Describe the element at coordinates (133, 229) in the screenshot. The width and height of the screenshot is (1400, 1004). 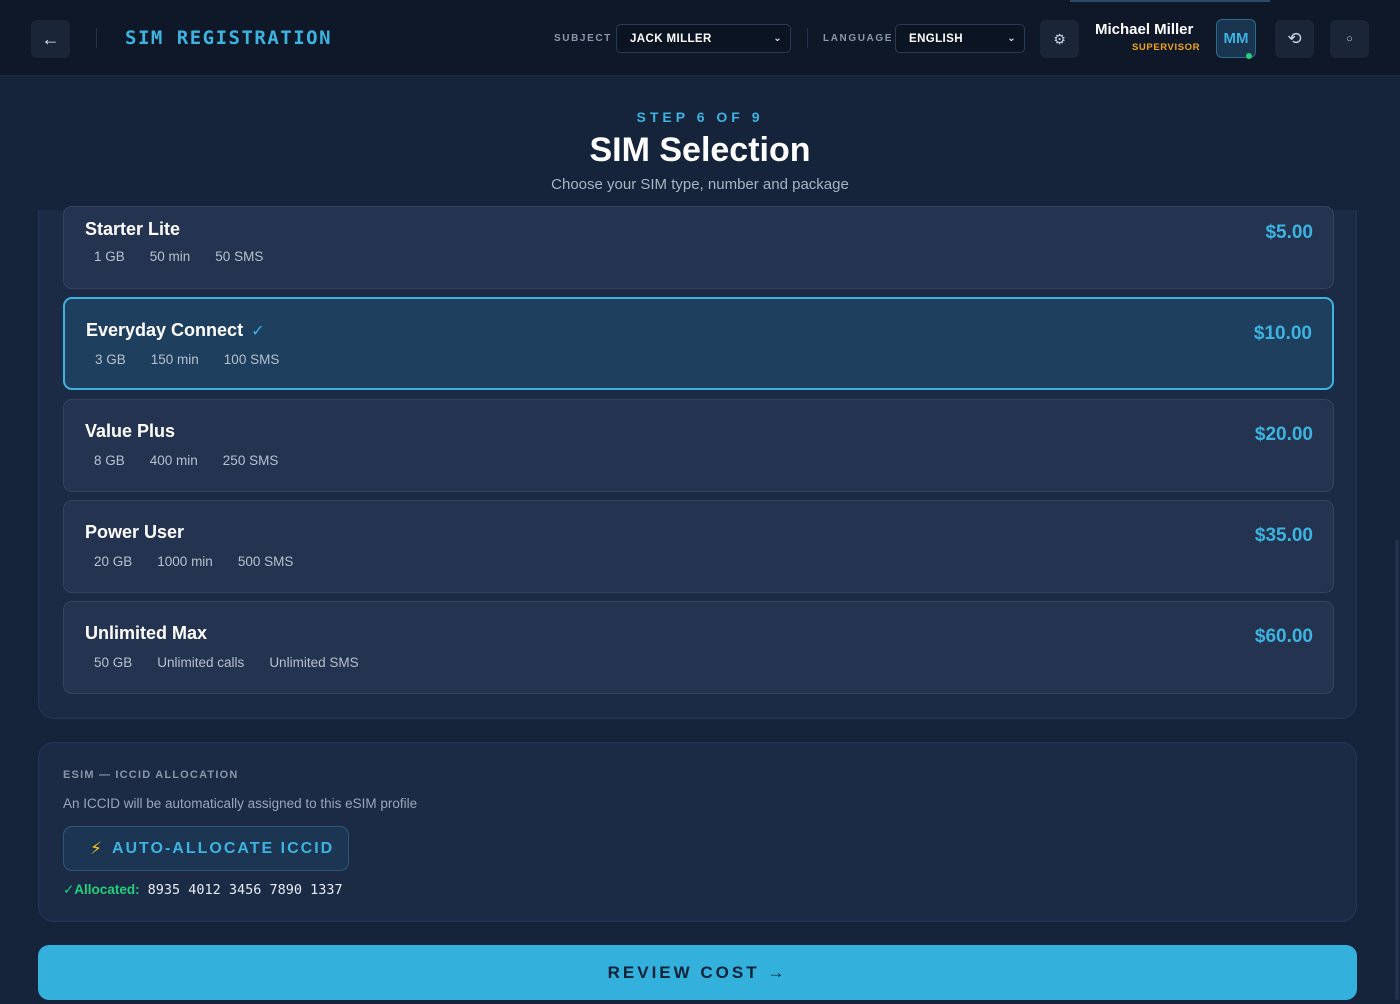
I see `package-name: Starter Lite` at that location.